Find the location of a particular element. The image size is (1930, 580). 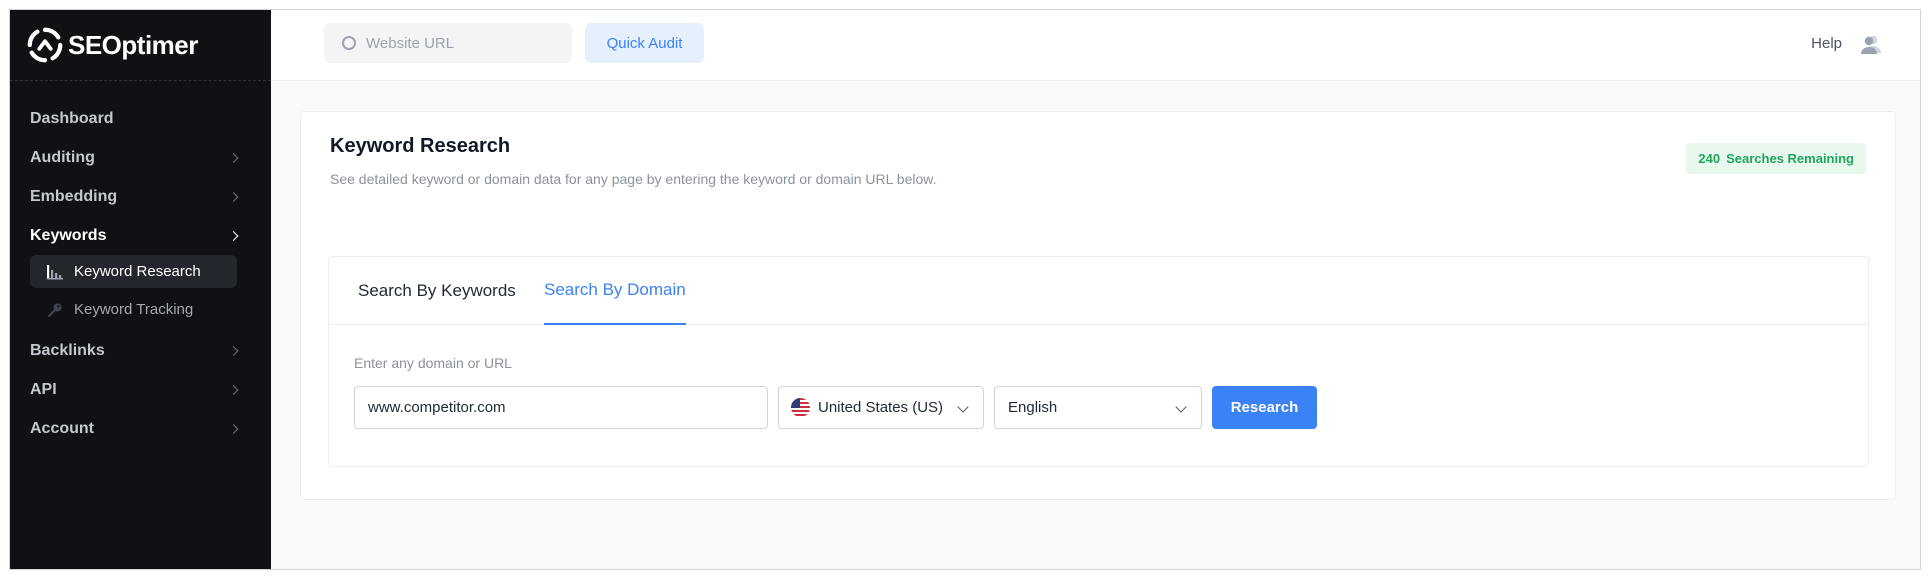

sidebar-item-dashboard: Dashboard is located at coordinates (140, 118).